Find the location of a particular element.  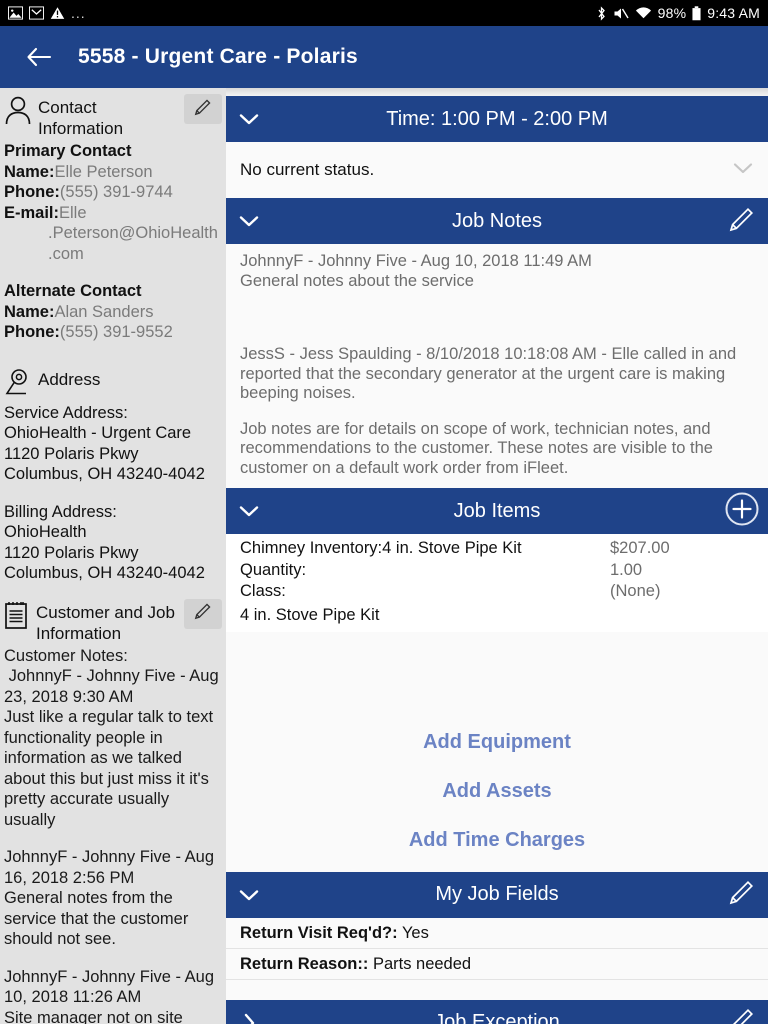

person-icon is located at coordinates (18, 112).